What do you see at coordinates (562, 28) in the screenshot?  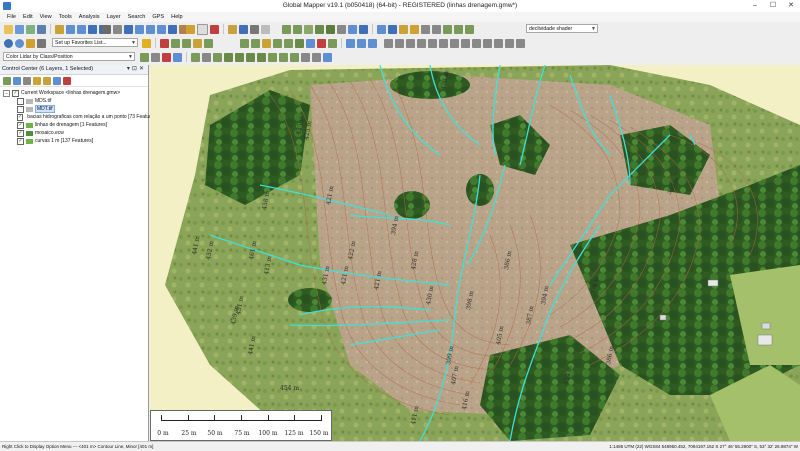 I see `shader-select: declividade shader ▼` at bounding box center [562, 28].